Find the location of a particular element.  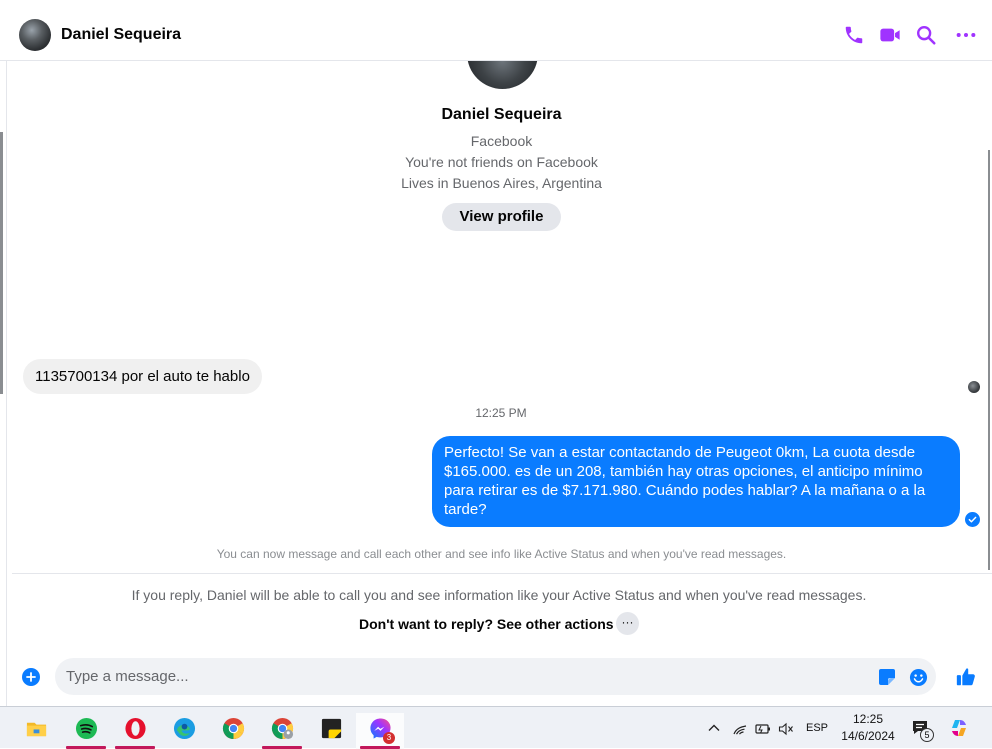

emoji-icon is located at coordinates (918, 677).